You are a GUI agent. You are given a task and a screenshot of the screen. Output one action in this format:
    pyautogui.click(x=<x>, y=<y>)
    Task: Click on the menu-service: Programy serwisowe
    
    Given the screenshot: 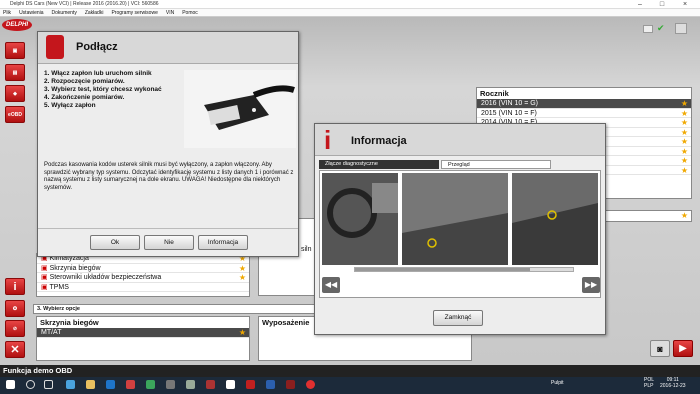 What is the action you would take?
    pyautogui.click(x=134, y=13)
    